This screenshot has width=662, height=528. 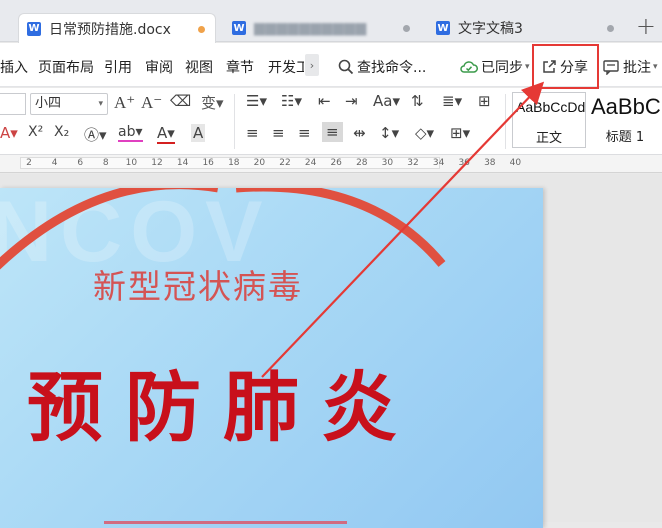 What do you see at coordinates (413, 163) in the screenshot?
I see `ruler-tick-label: 32` at bounding box center [413, 163].